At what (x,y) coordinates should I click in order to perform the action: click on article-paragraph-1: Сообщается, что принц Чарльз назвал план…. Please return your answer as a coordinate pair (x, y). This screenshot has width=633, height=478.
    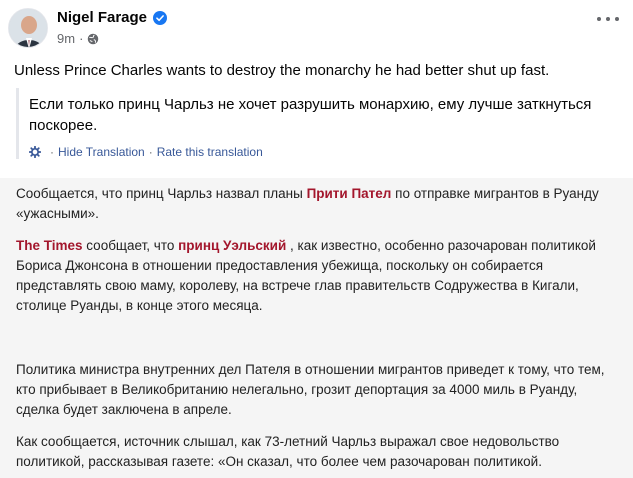
    Looking at the image, I should click on (318, 204).